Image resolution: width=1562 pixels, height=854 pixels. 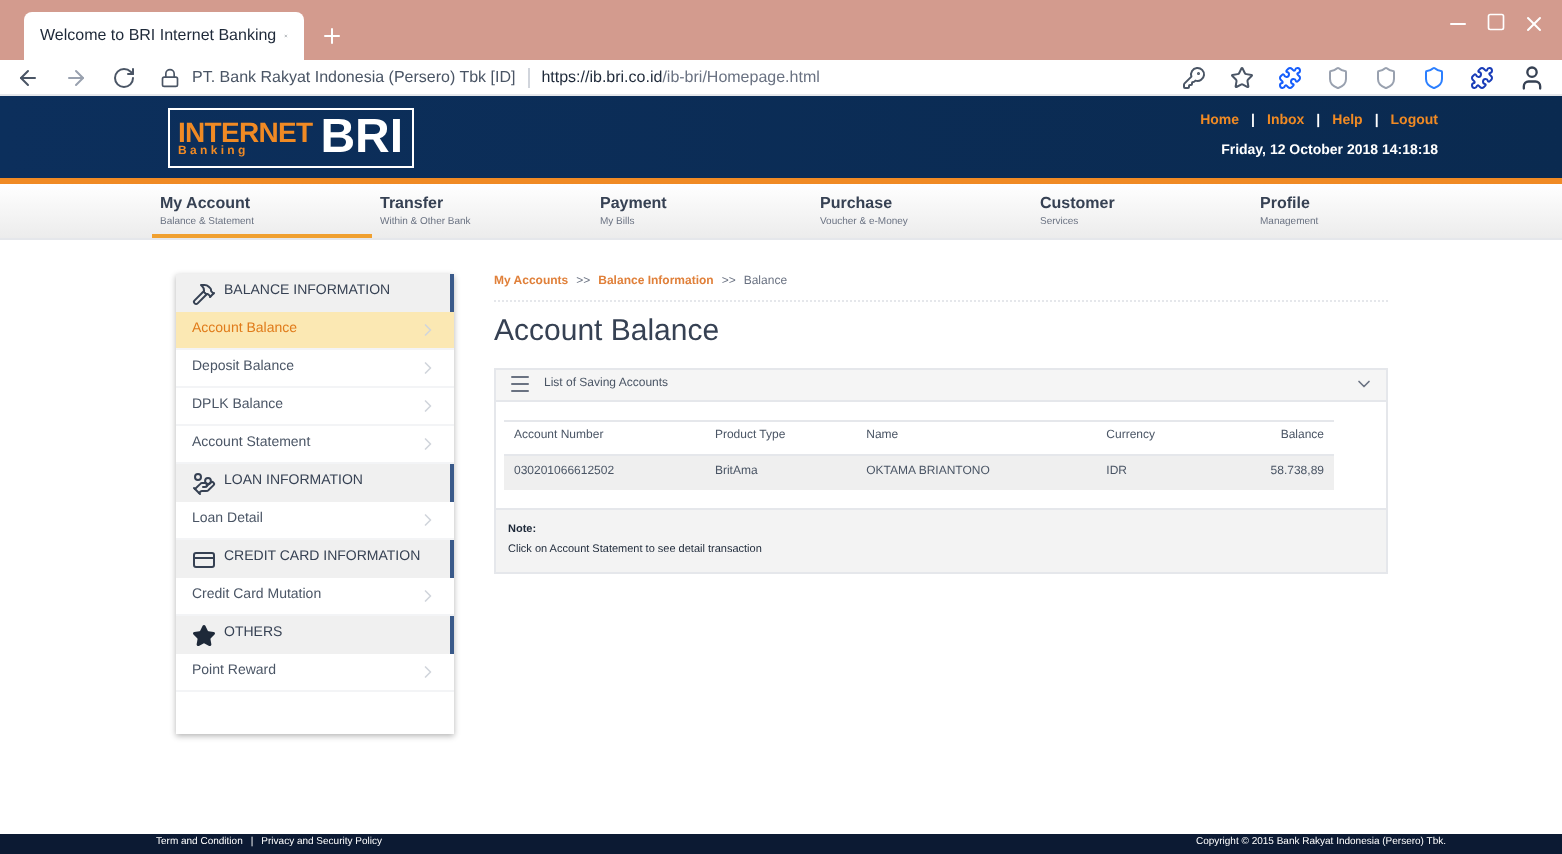 I want to click on address-bar: PT. Bank Rakyat Indonesia (Persero) Tbk [ID] https://ib.bri.co.id/ib-bri/Homepage.html, so click(x=659, y=77).